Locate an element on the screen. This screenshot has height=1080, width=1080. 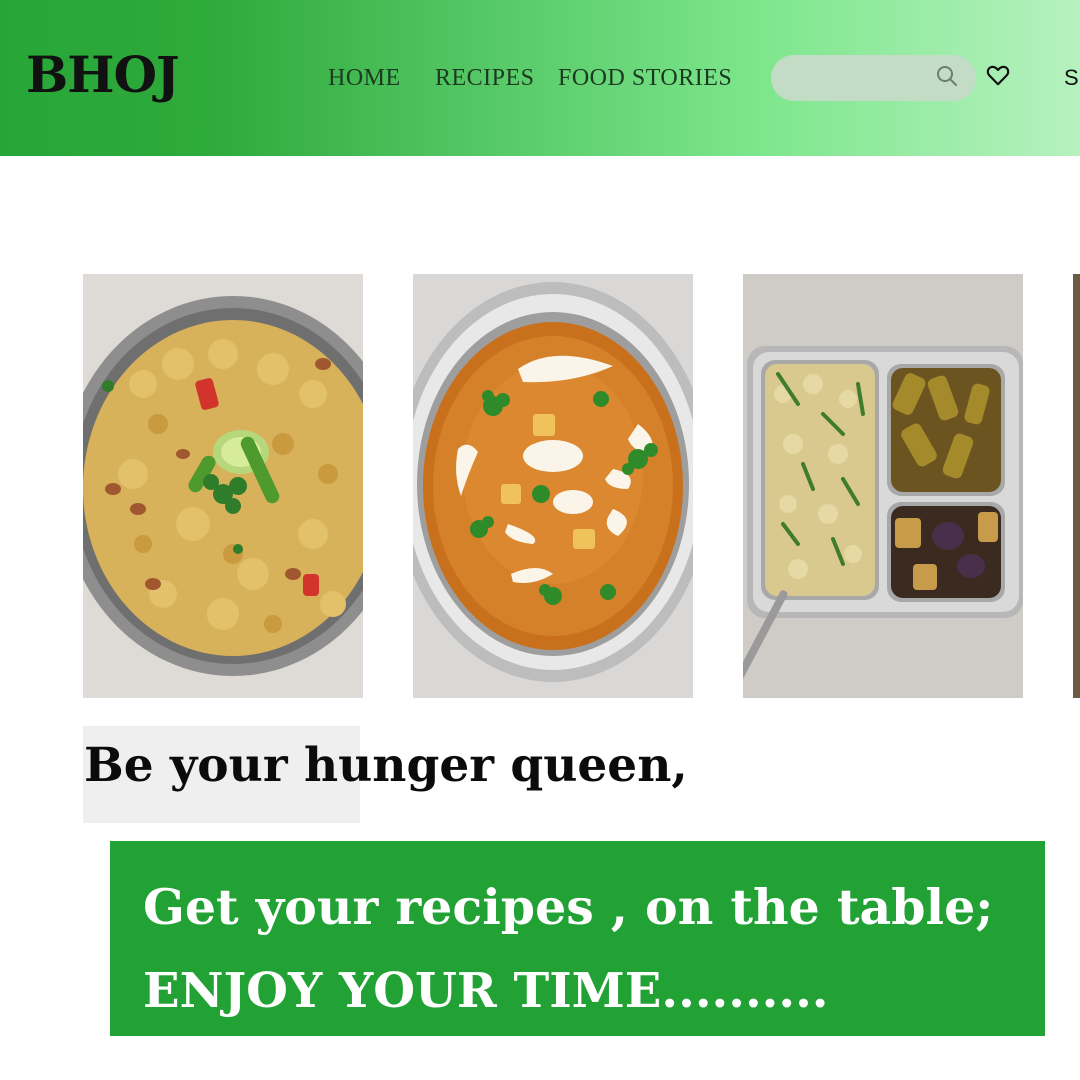
food-card-rice-plate is located at coordinates (883, 486).